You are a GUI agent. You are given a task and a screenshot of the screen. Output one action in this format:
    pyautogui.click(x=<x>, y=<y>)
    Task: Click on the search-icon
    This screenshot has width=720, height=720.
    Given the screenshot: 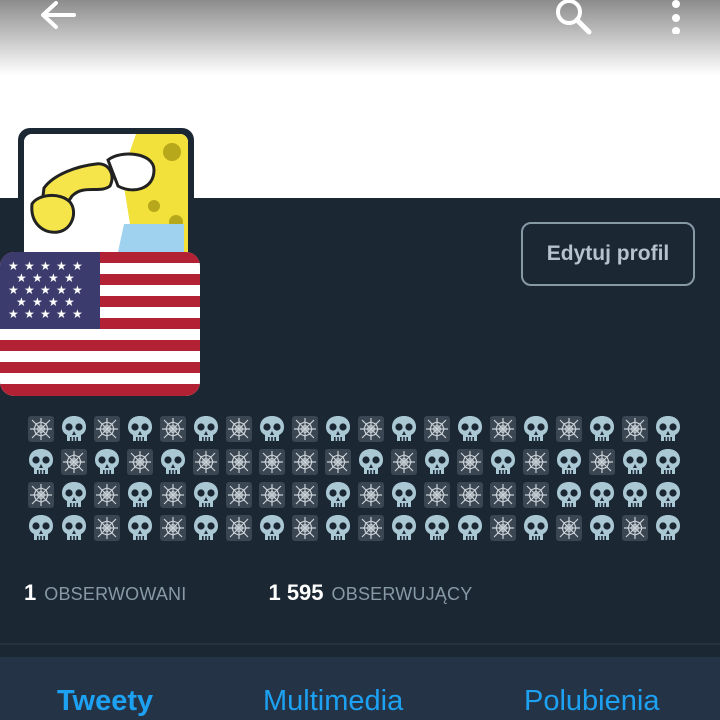 What is the action you would take?
    pyautogui.click(x=574, y=18)
    